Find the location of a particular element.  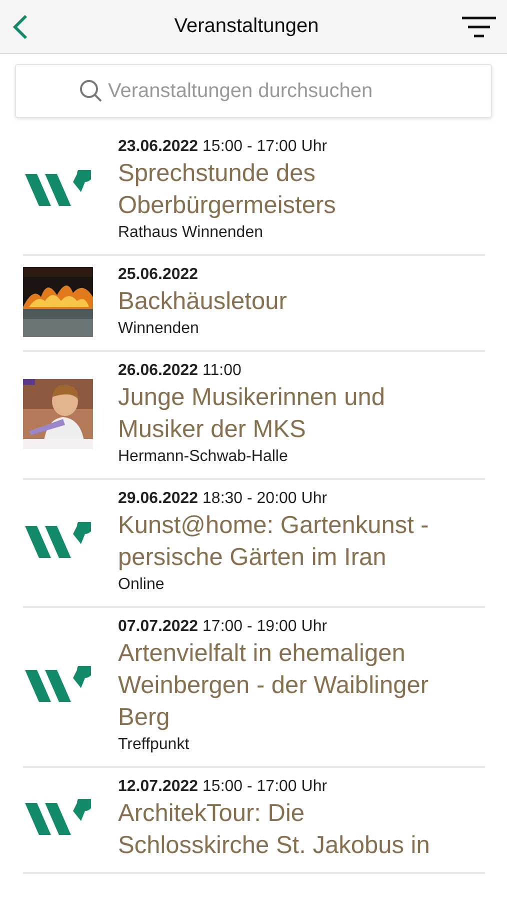

search-icon is located at coordinates (91, 91).